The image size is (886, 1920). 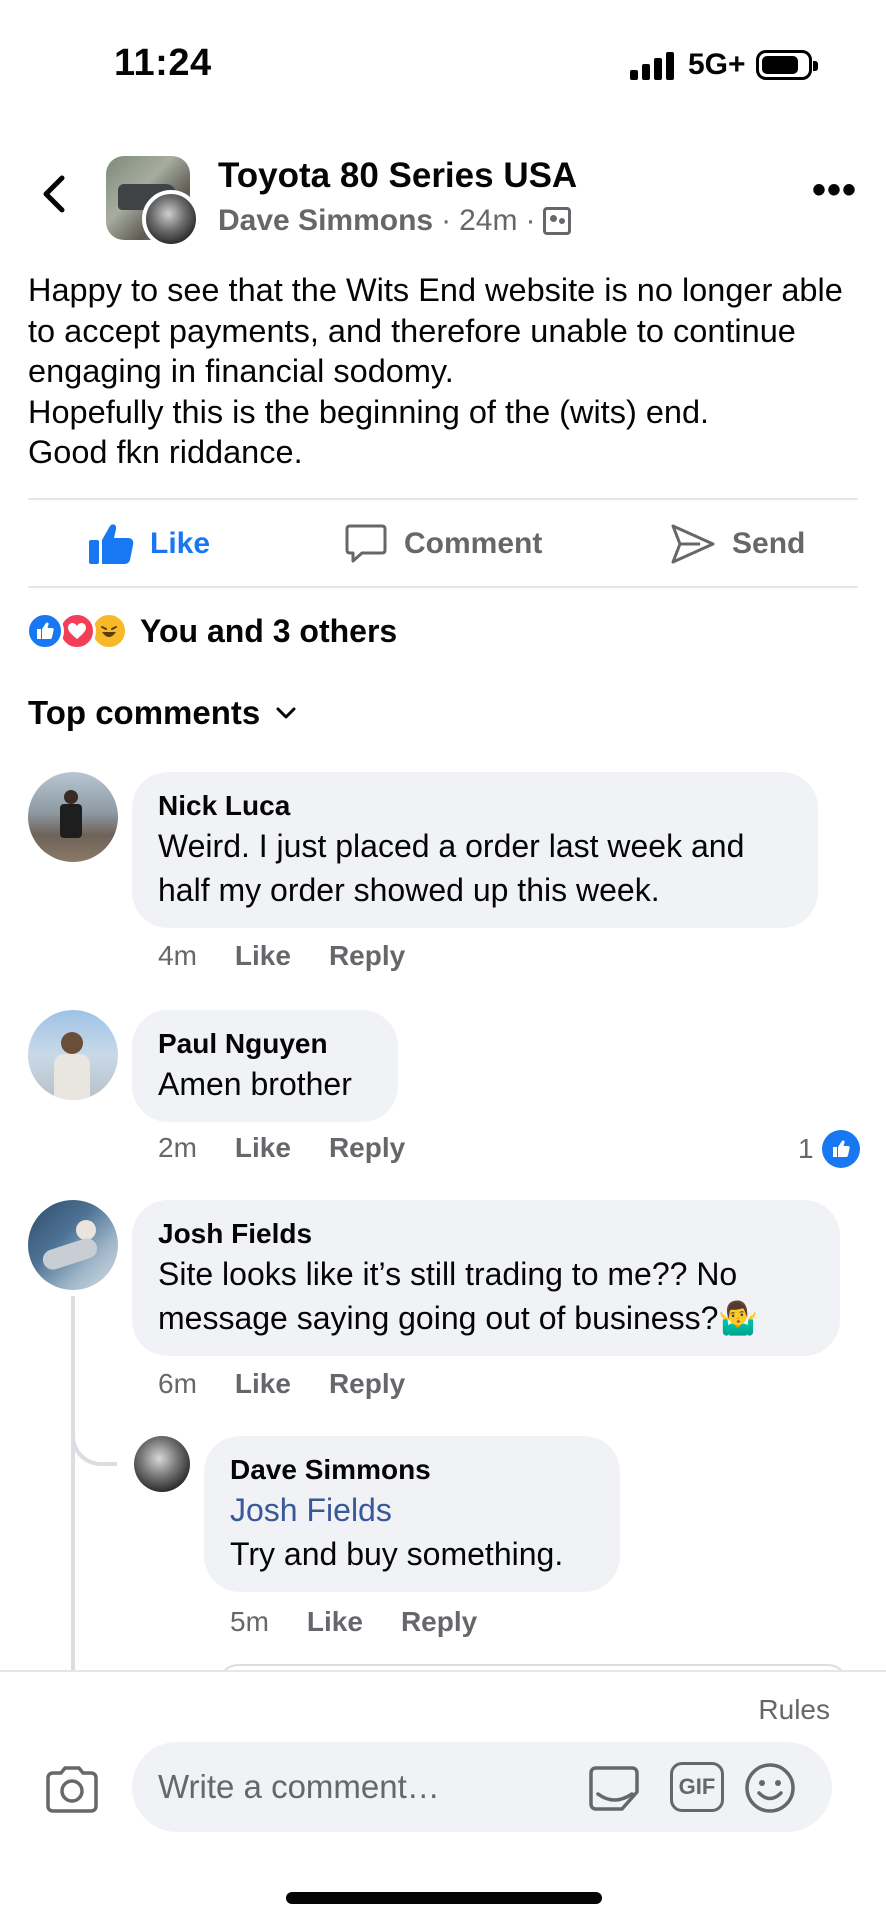 I want to click on comment-composer-area: Rules GIF, so click(x=443, y=1795).